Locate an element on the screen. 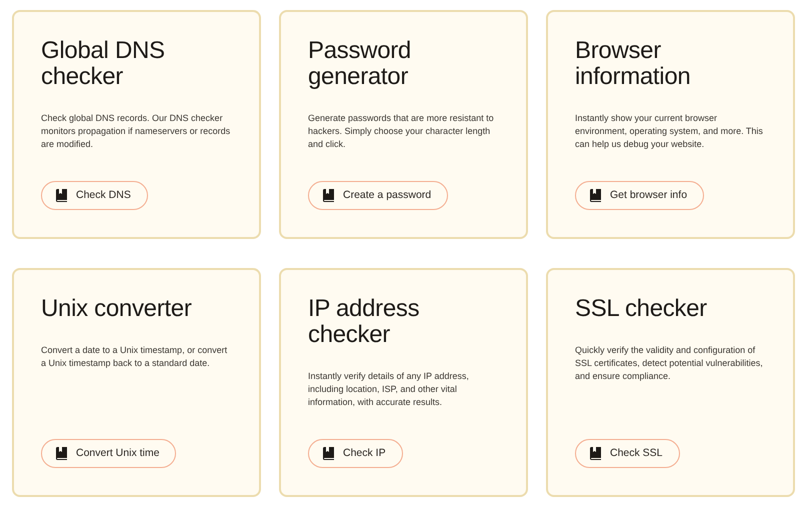  action-button: Create a password is located at coordinates (378, 195).